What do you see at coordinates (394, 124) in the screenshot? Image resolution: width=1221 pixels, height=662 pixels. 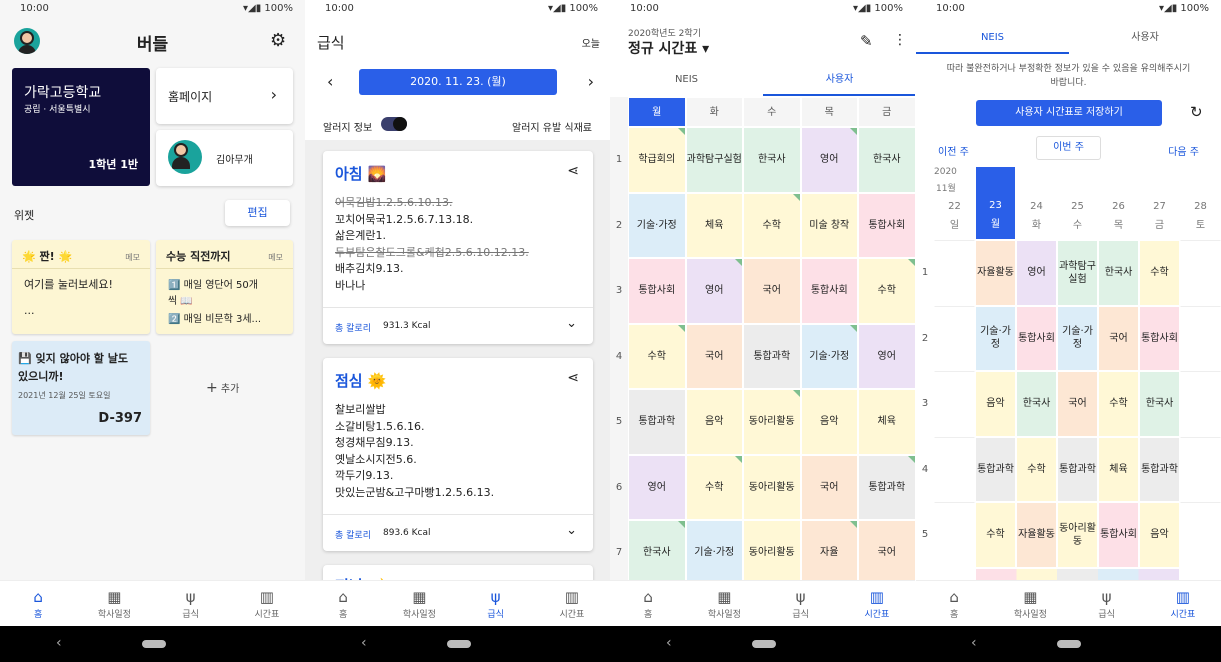 I see `allergy-toggle` at bounding box center [394, 124].